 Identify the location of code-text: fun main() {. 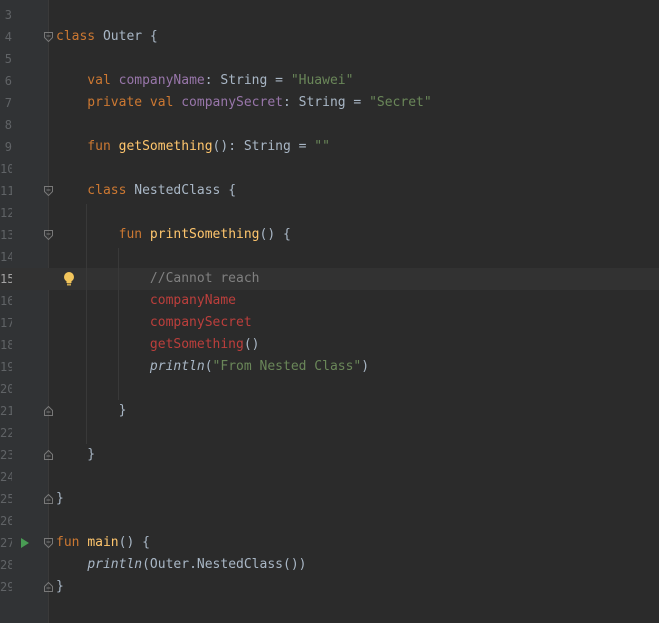
(103, 543).